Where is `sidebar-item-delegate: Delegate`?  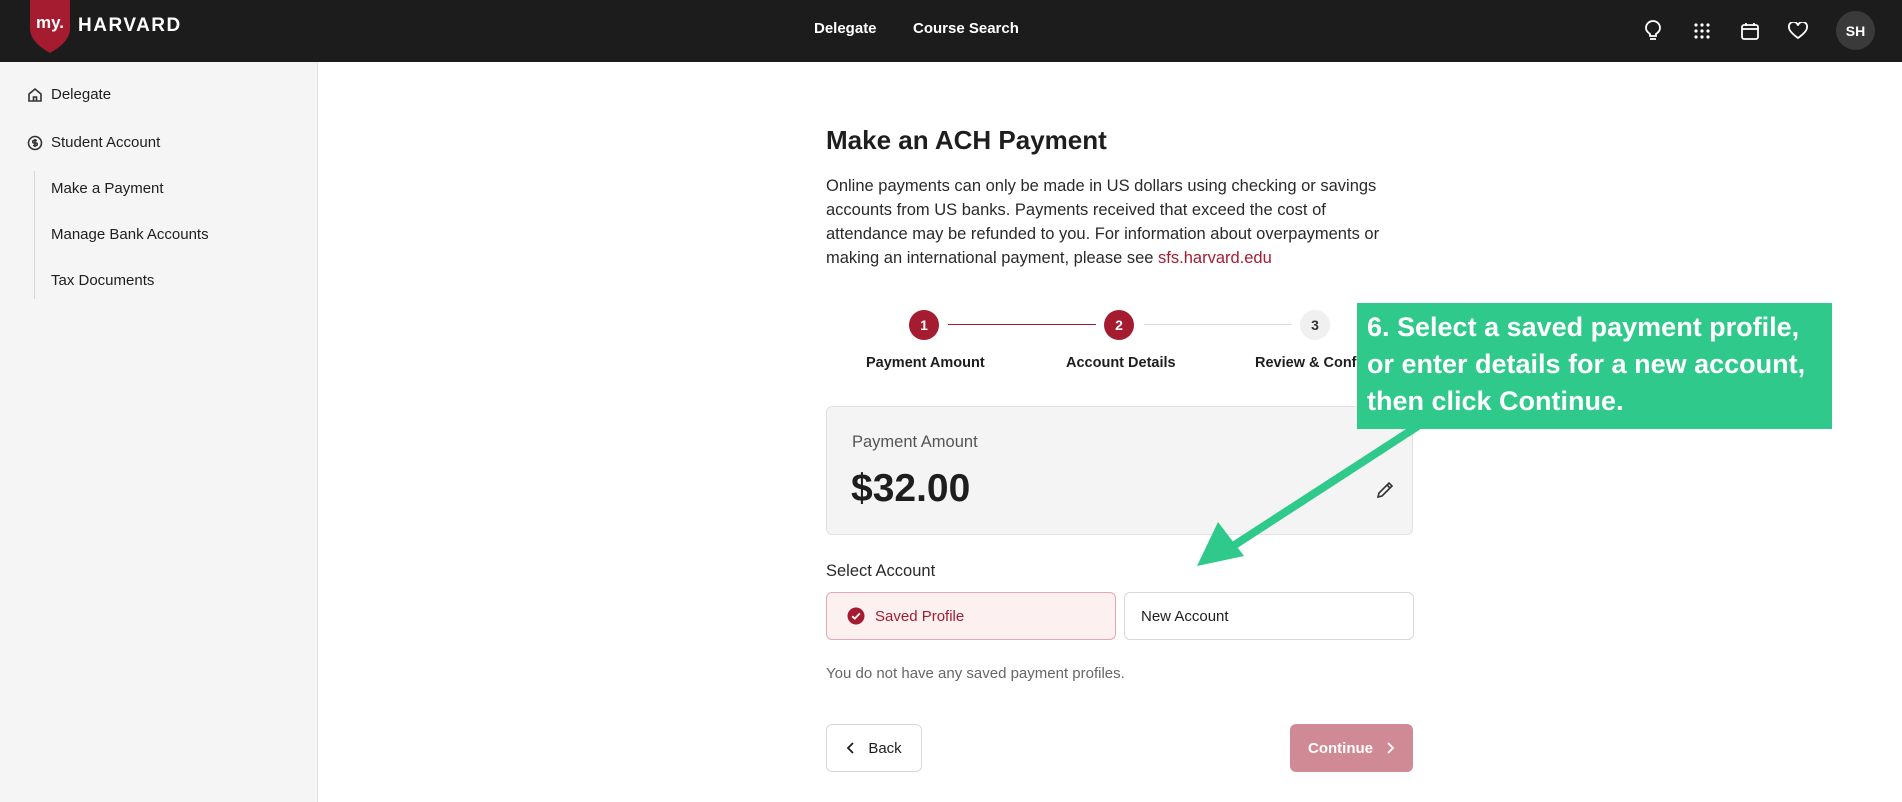
sidebar-item-delegate: Delegate is located at coordinates (69, 94).